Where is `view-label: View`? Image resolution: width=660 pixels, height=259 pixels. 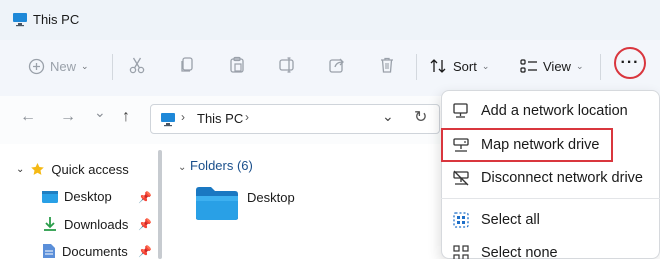 view-label: View is located at coordinates (557, 66).